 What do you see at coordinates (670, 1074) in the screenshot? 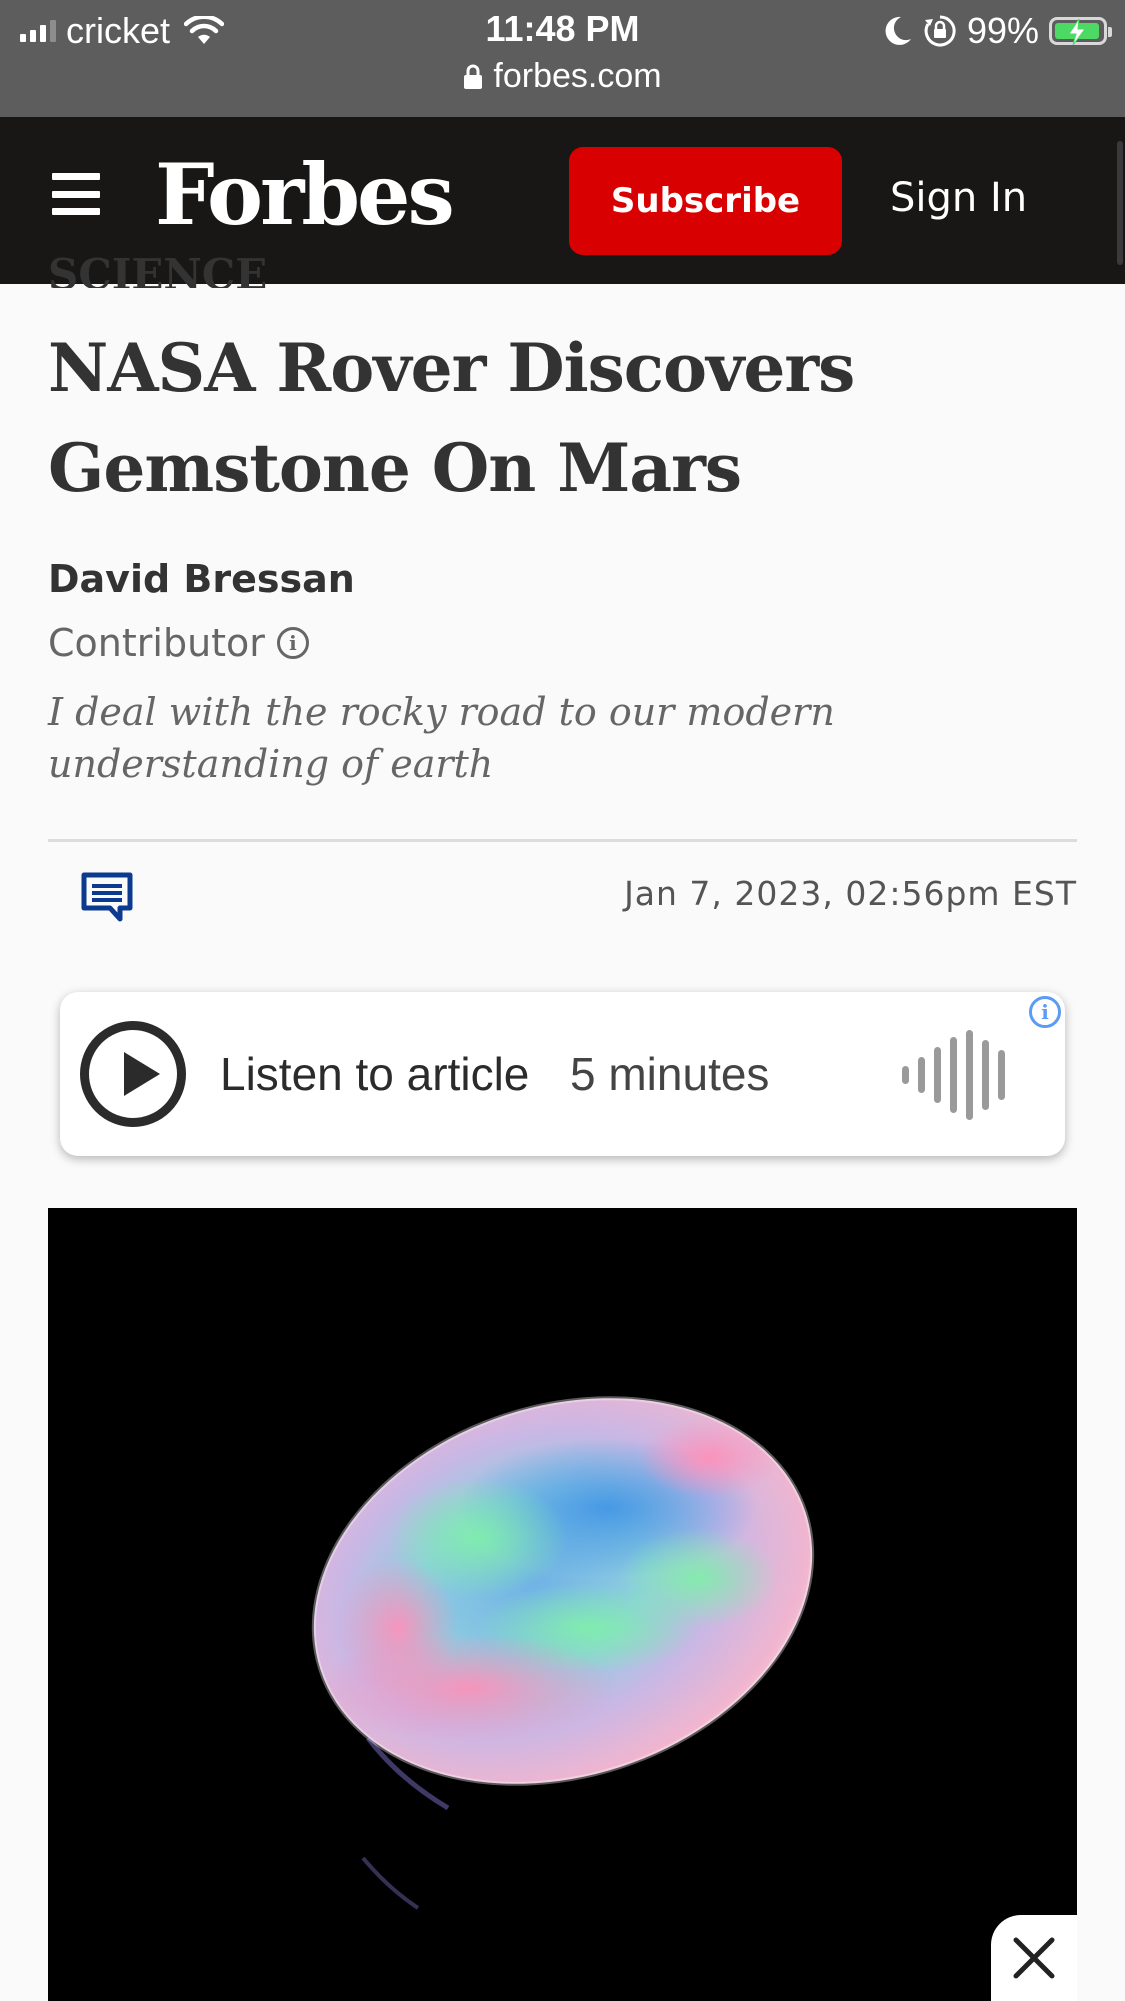
I see `listen-duration: 5 minutes` at bounding box center [670, 1074].